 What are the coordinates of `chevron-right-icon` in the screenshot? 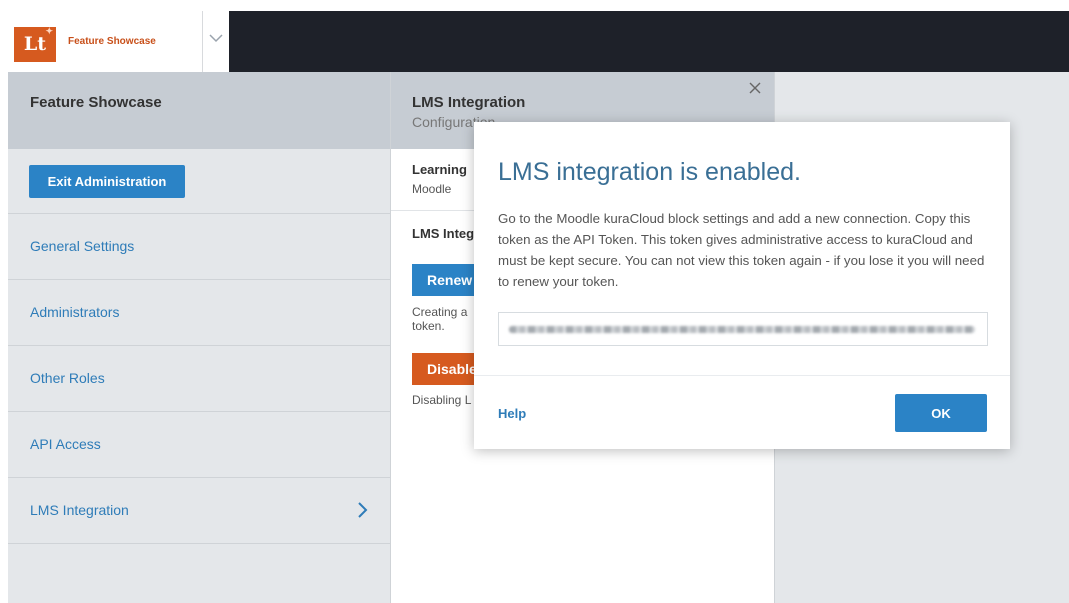 It's located at (363, 510).